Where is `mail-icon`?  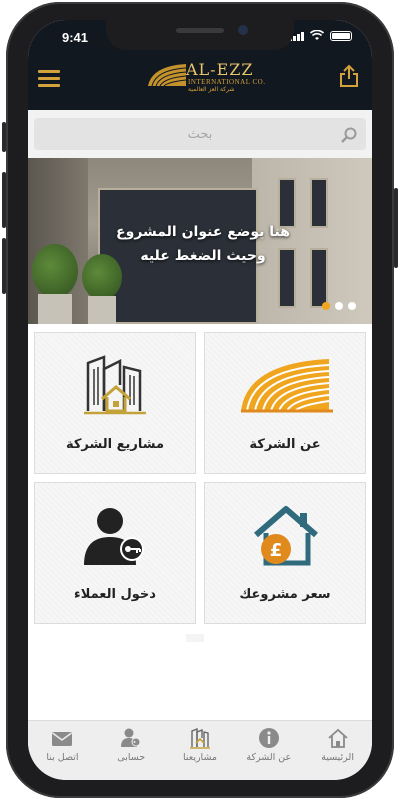 mail-icon is located at coordinates (62, 739).